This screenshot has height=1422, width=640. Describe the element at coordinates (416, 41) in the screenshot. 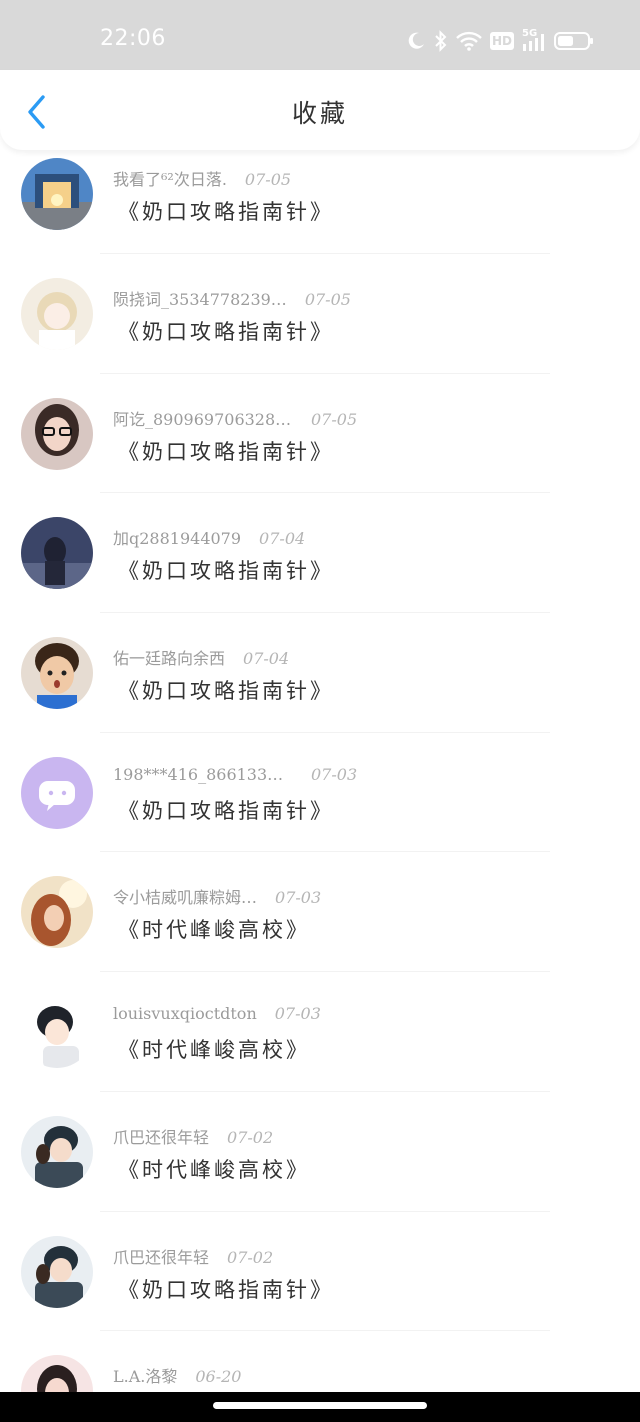

I see `moon-icon` at that location.